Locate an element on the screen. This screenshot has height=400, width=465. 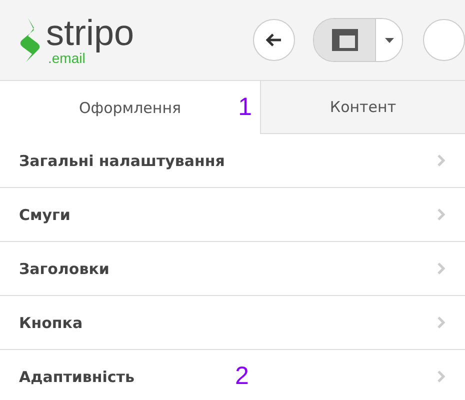
settings-label: Смуги is located at coordinates (44, 215).